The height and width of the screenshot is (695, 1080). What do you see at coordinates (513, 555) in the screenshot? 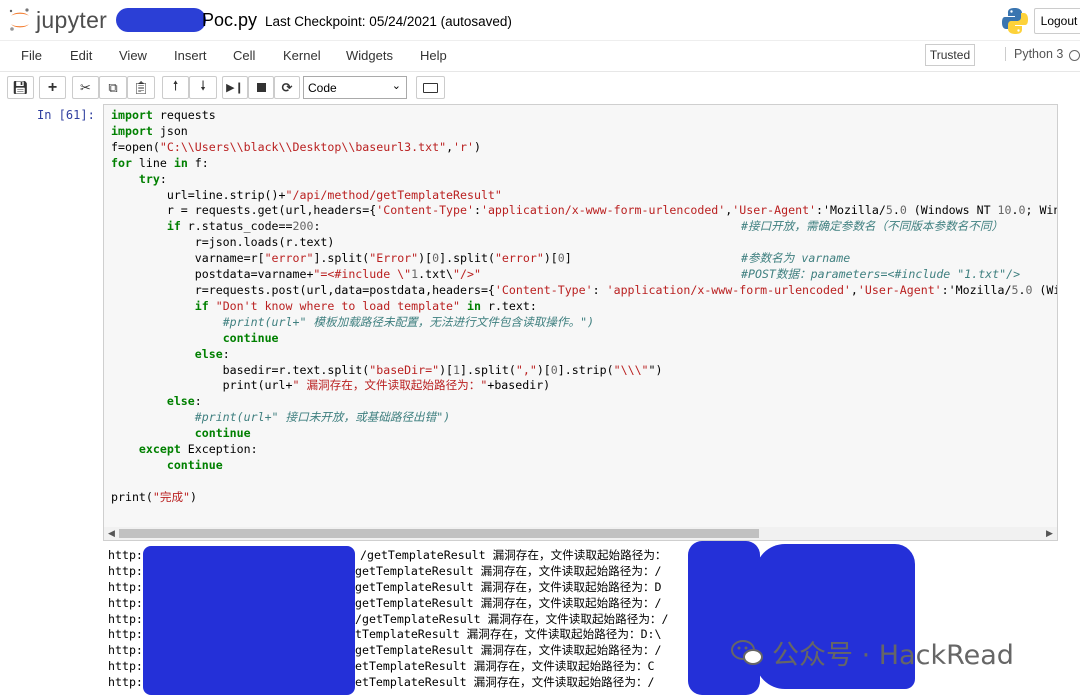
I see `output-message: /getTemplateResult 漏洞存在，文件读取起始路径为：` at bounding box center [513, 555].